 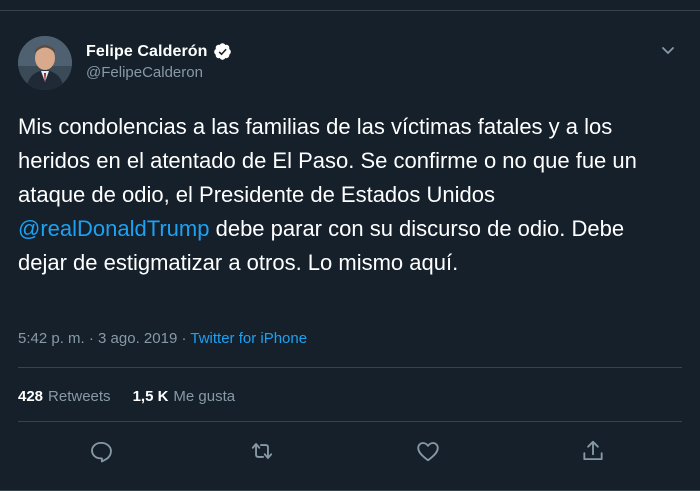 What do you see at coordinates (159, 61) in the screenshot?
I see `author-block: Felipe Calderón @FelipeCalderon` at bounding box center [159, 61].